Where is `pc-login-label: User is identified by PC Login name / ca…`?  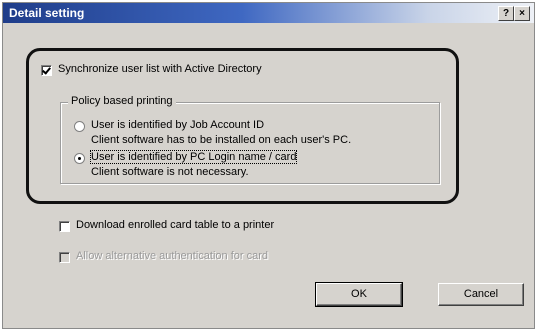 pc-login-label: User is identified by PC Login name / ca… is located at coordinates (193, 157).